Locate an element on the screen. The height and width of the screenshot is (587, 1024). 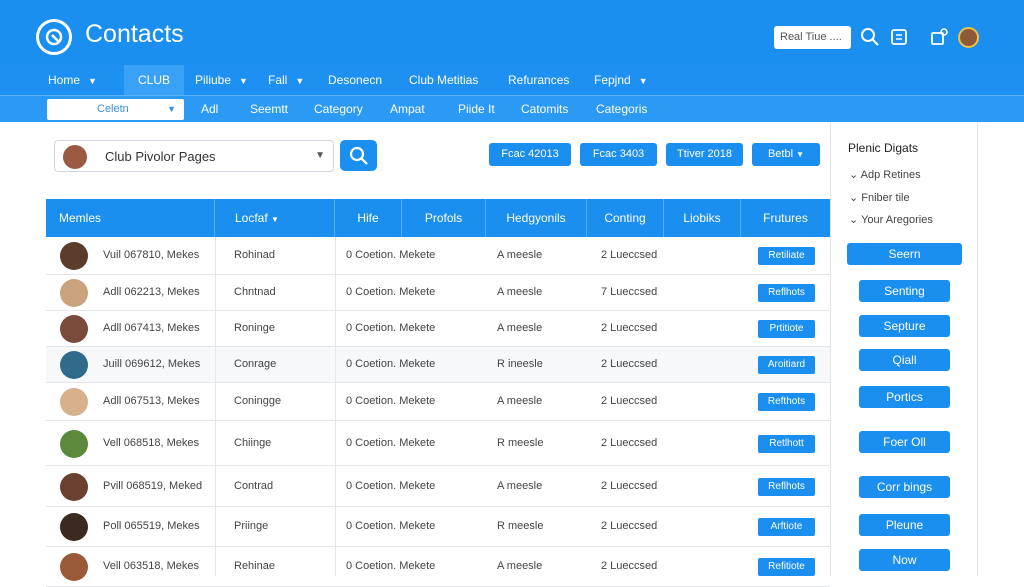
nav-item-home: Home ▼ is located at coordinates (72, 80).